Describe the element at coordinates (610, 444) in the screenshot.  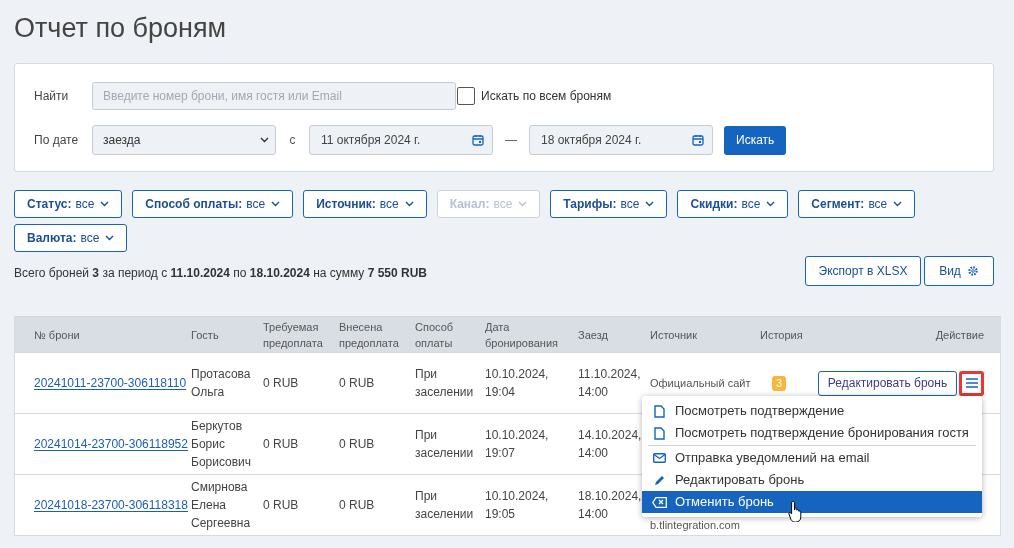
I see `table-cell-text: 14.10.2024, 14:00` at that location.